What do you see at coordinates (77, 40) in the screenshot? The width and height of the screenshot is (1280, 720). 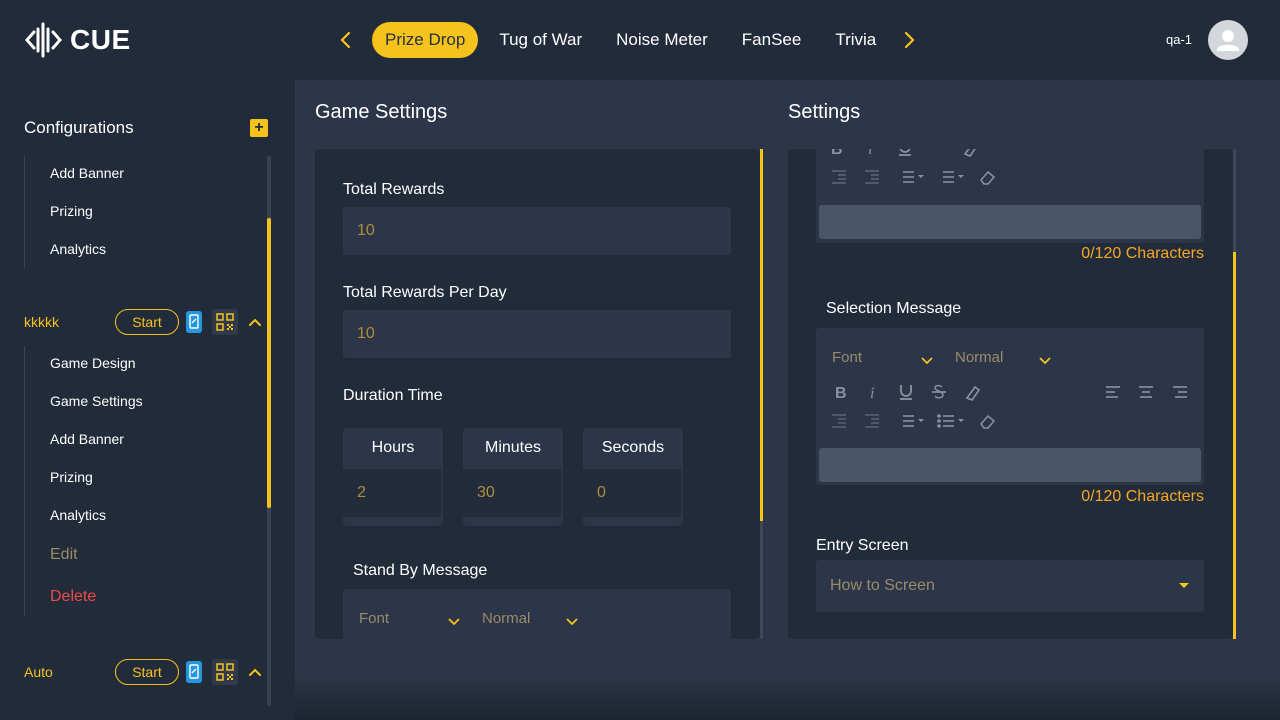 I see `logo: CUE` at bounding box center [77, 40].